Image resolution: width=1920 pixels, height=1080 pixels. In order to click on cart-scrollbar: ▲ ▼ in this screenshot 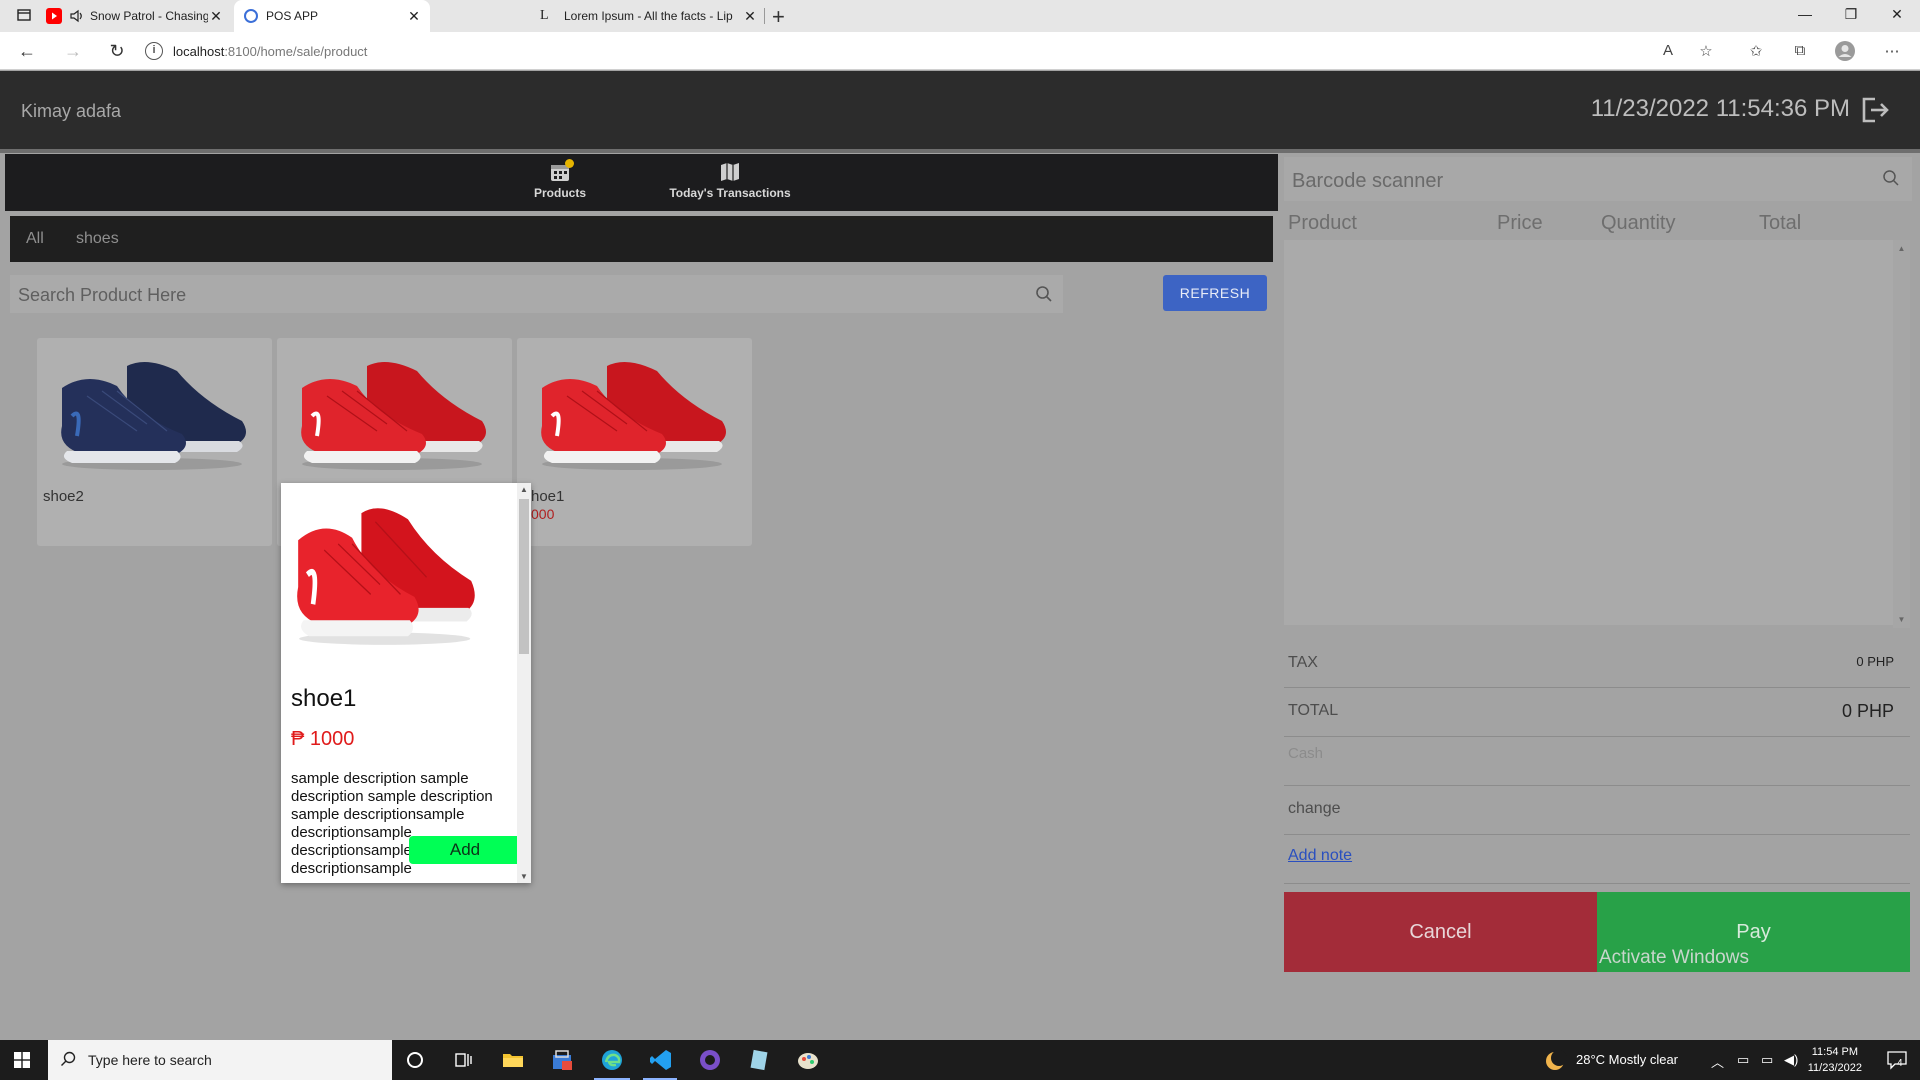, I will do `click(1901, 434)`.